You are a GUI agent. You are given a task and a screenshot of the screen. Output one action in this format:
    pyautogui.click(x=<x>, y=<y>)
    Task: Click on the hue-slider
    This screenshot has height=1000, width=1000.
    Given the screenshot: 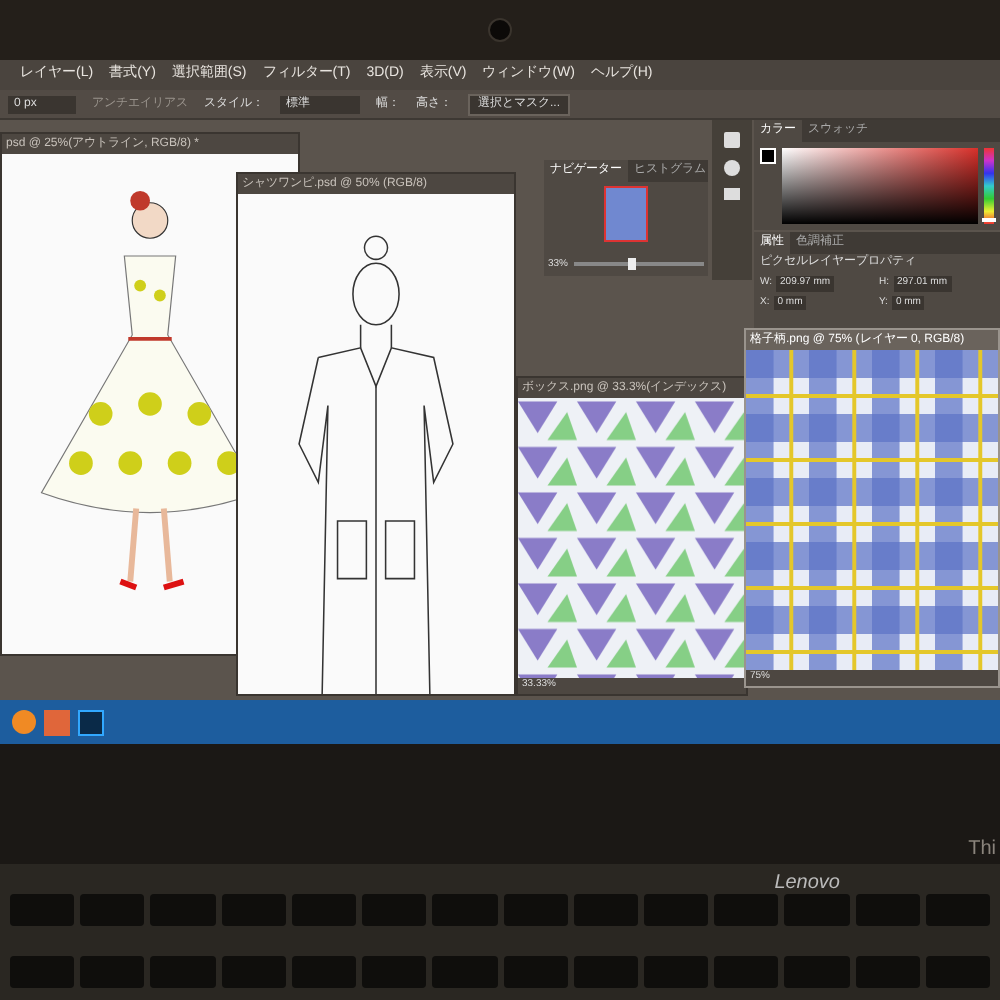 What is the action you would take?
    pyautogui.click(x=989, y=186)
    